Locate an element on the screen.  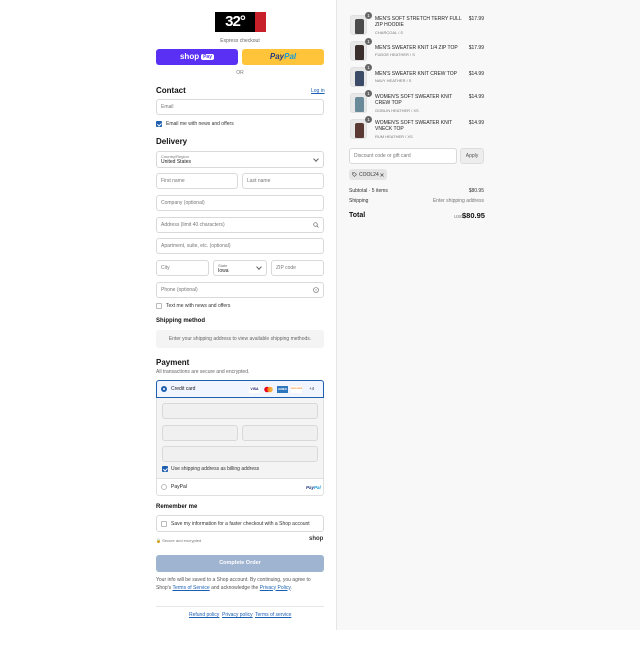
search-icon is located at coordinates (316, 225).